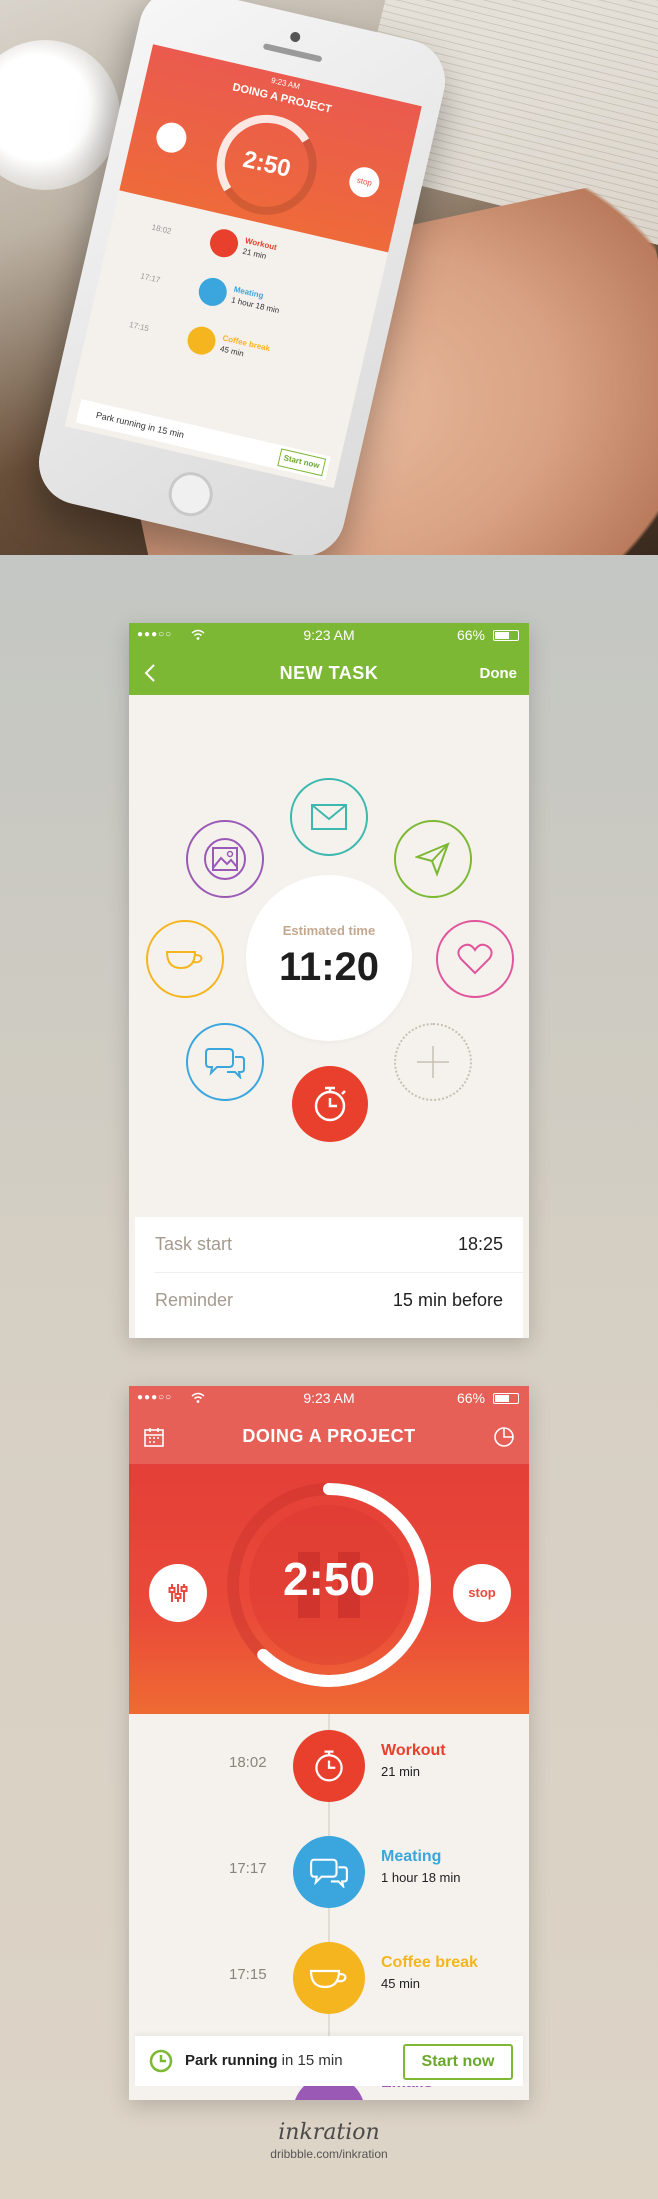 This screenshot has width=658, height=2199. I want to click on task-start-label: Task start, so click(194, 1244).